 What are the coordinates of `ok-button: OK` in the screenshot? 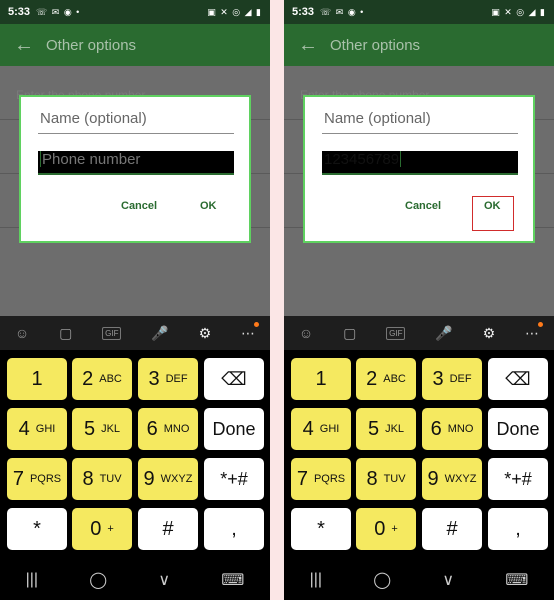 It's located at (208, 206).